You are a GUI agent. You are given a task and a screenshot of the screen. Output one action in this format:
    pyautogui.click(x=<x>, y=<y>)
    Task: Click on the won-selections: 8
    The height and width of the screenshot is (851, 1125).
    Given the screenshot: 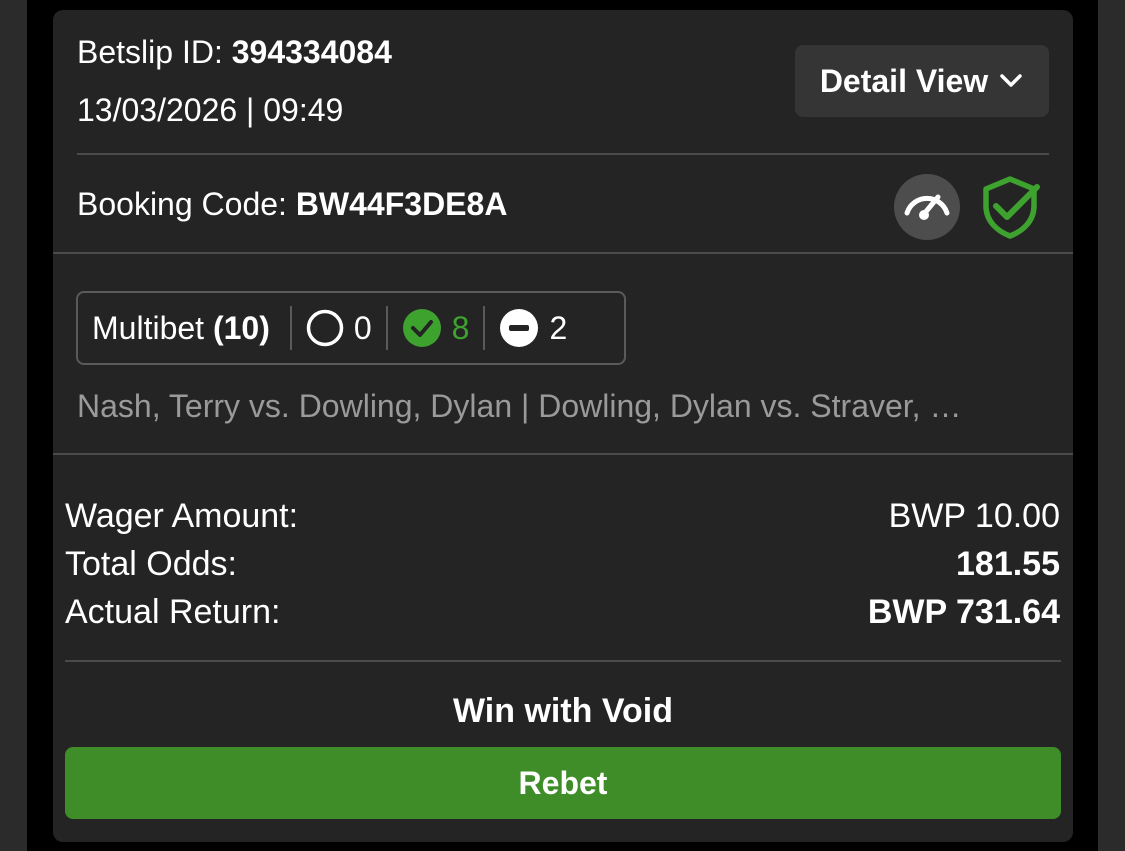 What is the action you would take?
    pyautogui.click(x=436, y=328)
    